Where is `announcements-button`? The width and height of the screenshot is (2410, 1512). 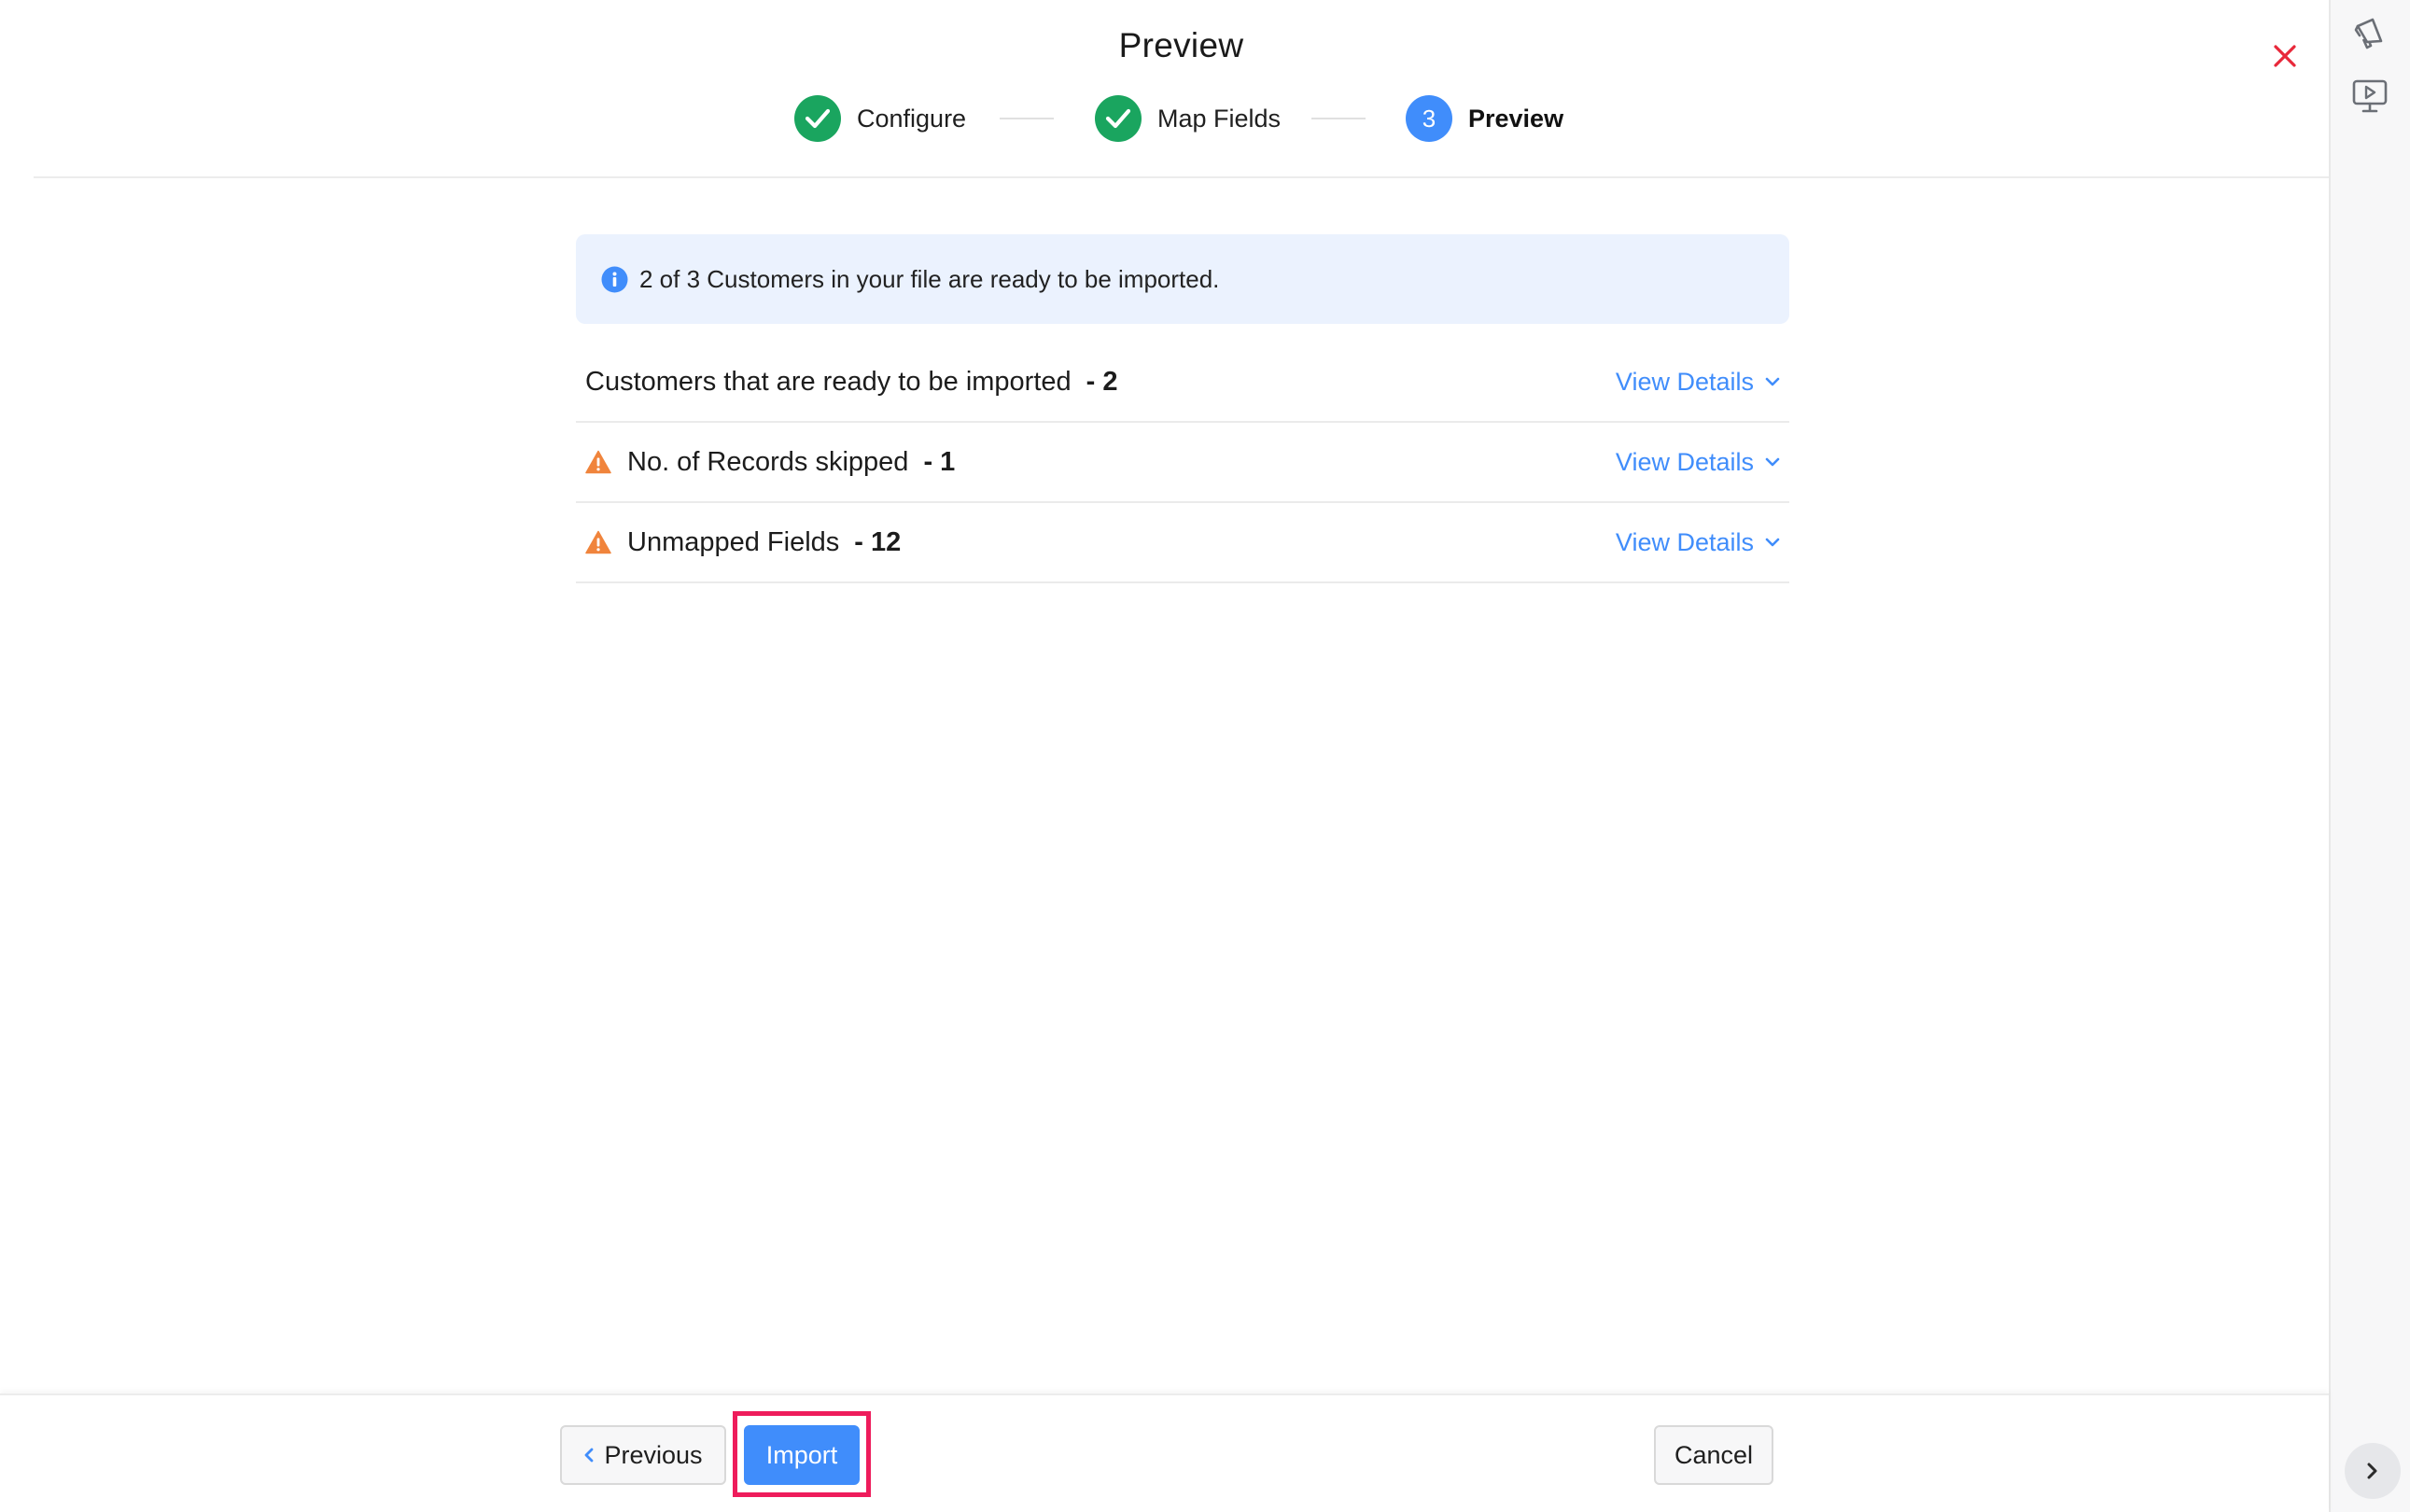
announcements-button is located at coordinates (2369, 32).